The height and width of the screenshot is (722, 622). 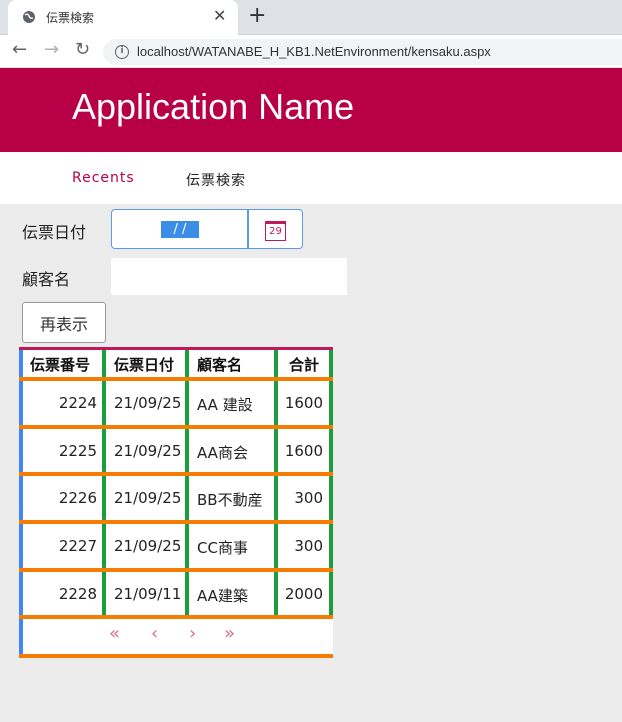 What do you see at coordinates (77, 498) in the screenshot?
I see `cell-slip-number: 2226` at bounding box center [77, 498].